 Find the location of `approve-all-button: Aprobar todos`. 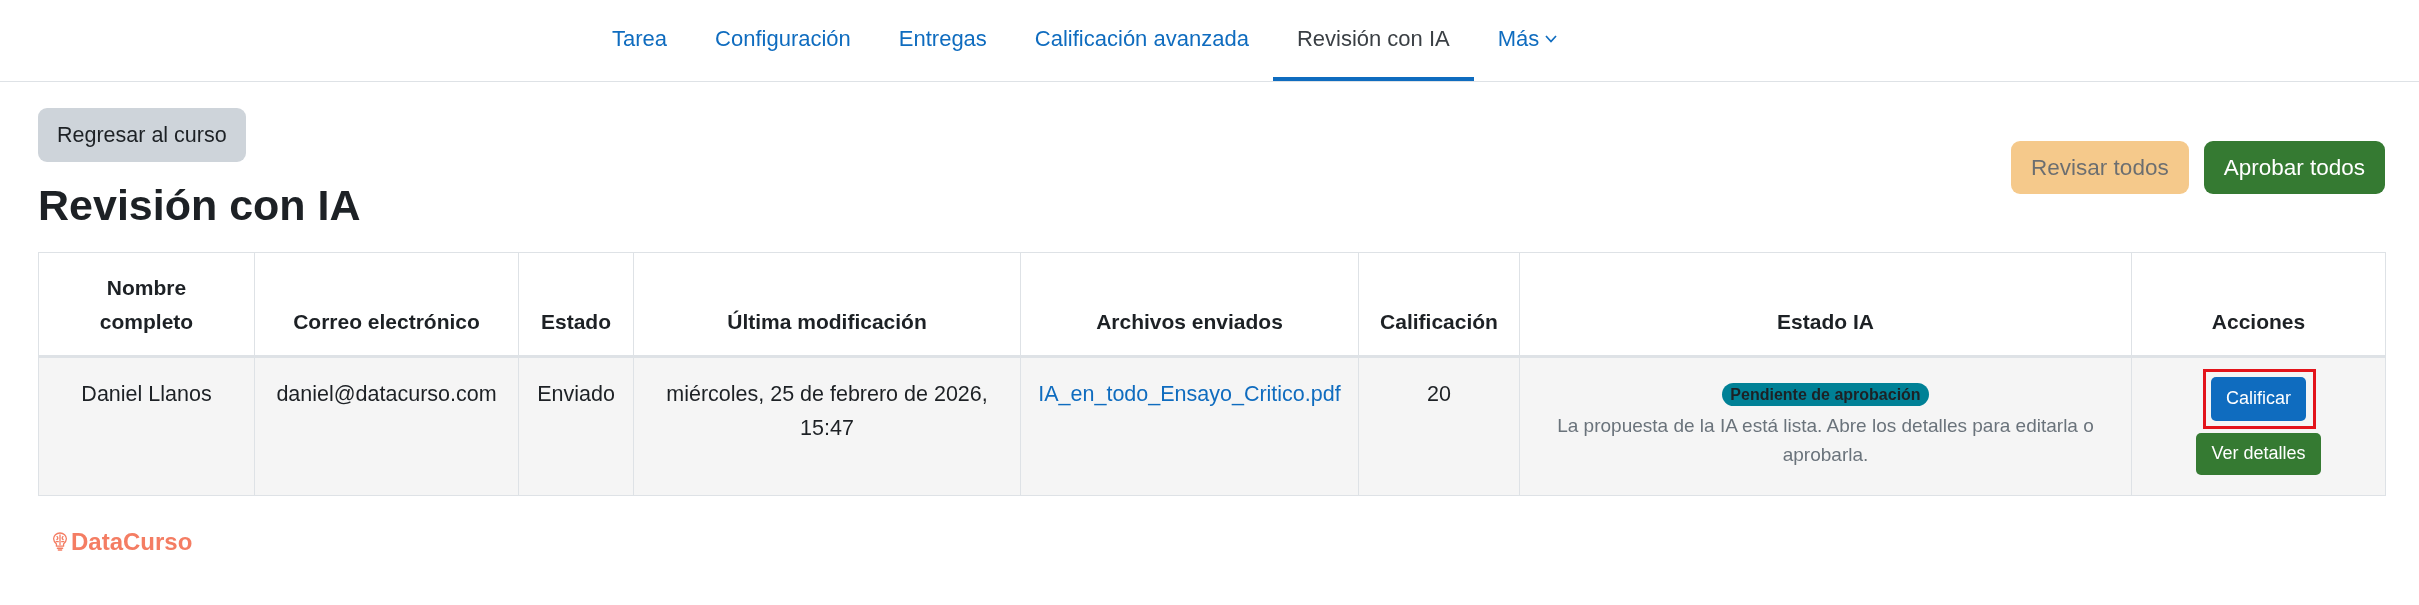

approve-all-button: Aprobar todos is located at coordinates (2294, 167).